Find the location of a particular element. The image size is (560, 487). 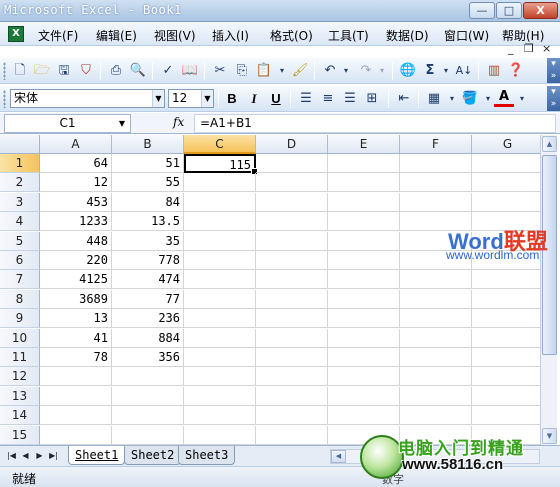

cell-a4: 1233 is located at coordinates (76, 222).